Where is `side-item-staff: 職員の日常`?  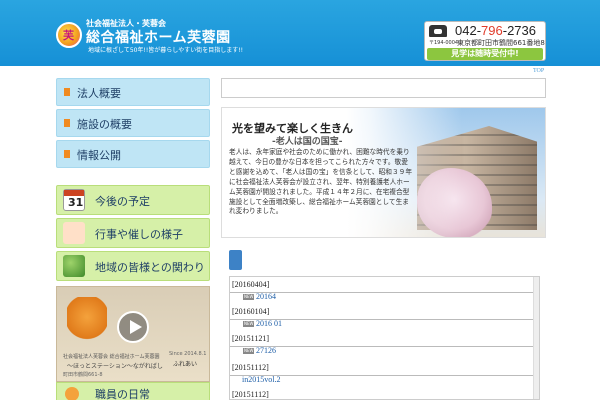
side-item-staff: 職員の日常 is located at coordinates (133, 391).